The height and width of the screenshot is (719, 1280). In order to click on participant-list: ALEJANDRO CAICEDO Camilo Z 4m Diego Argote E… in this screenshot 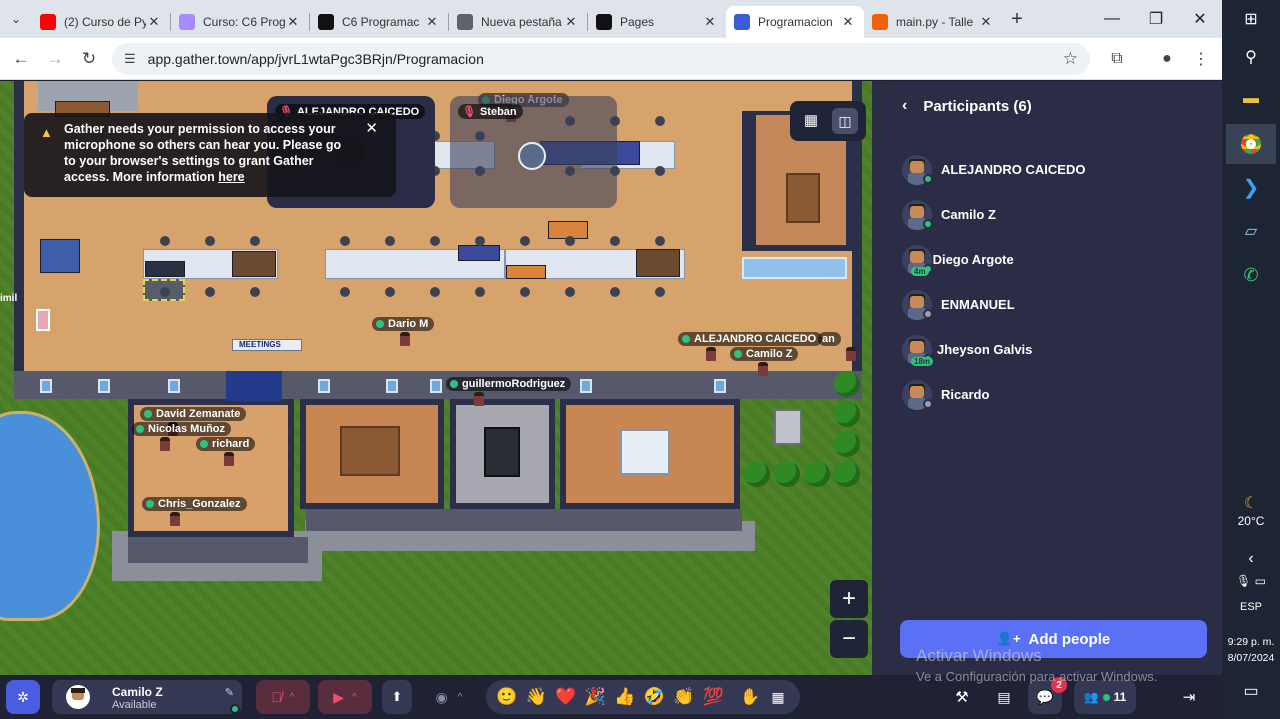, I will do `click(1052, 282)`.